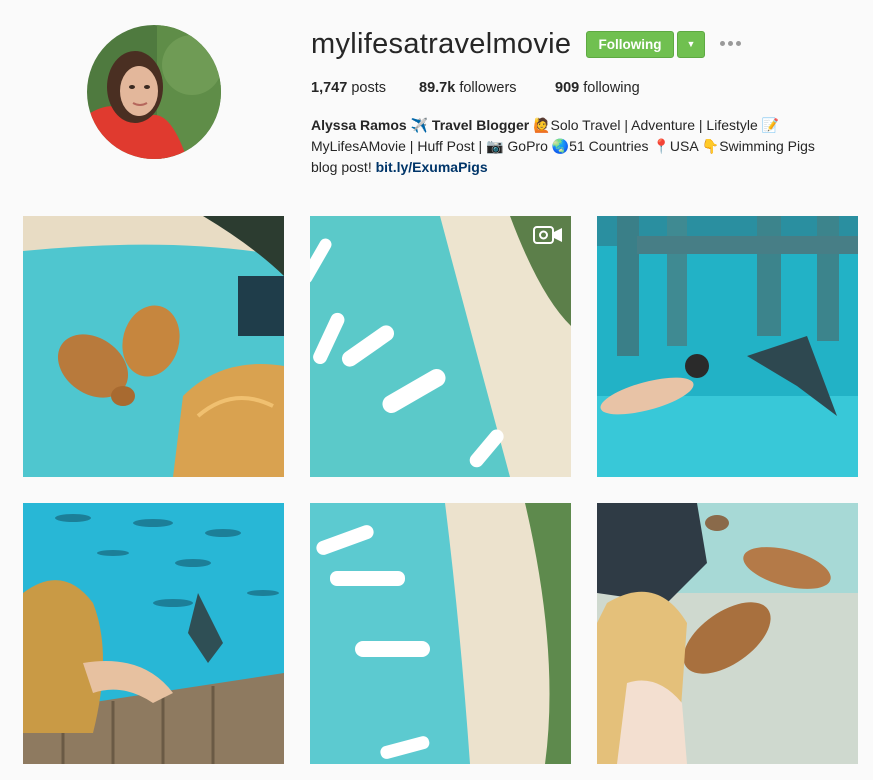 Image resolution: width=873 pixels, height=780 pixels. Describe the element at coordinates (486, 88) in the screenshot. I see `followers-label: followers` at that location.